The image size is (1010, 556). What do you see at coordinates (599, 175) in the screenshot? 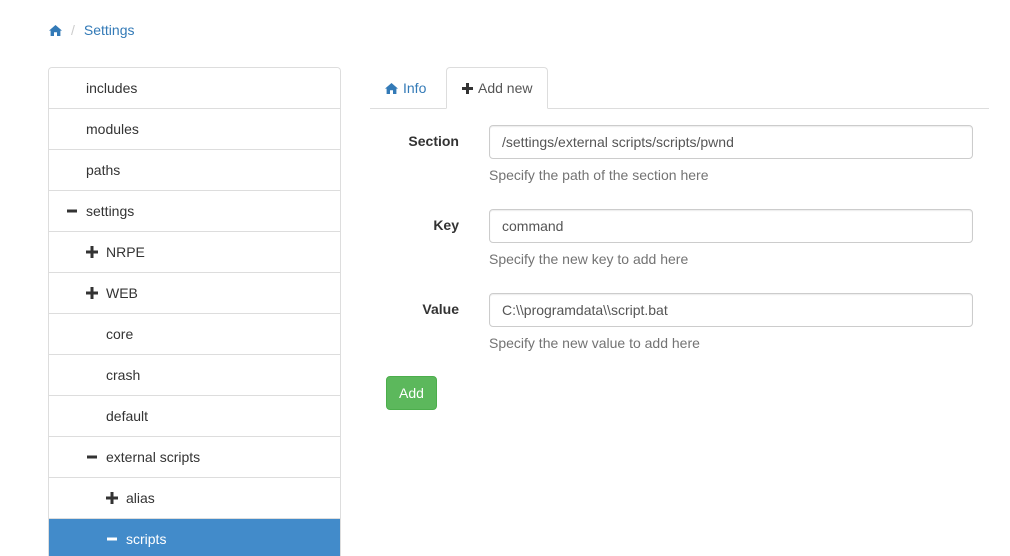
I see `section-help-text: Specify the path of the section here` at bounding box center [599, 175].